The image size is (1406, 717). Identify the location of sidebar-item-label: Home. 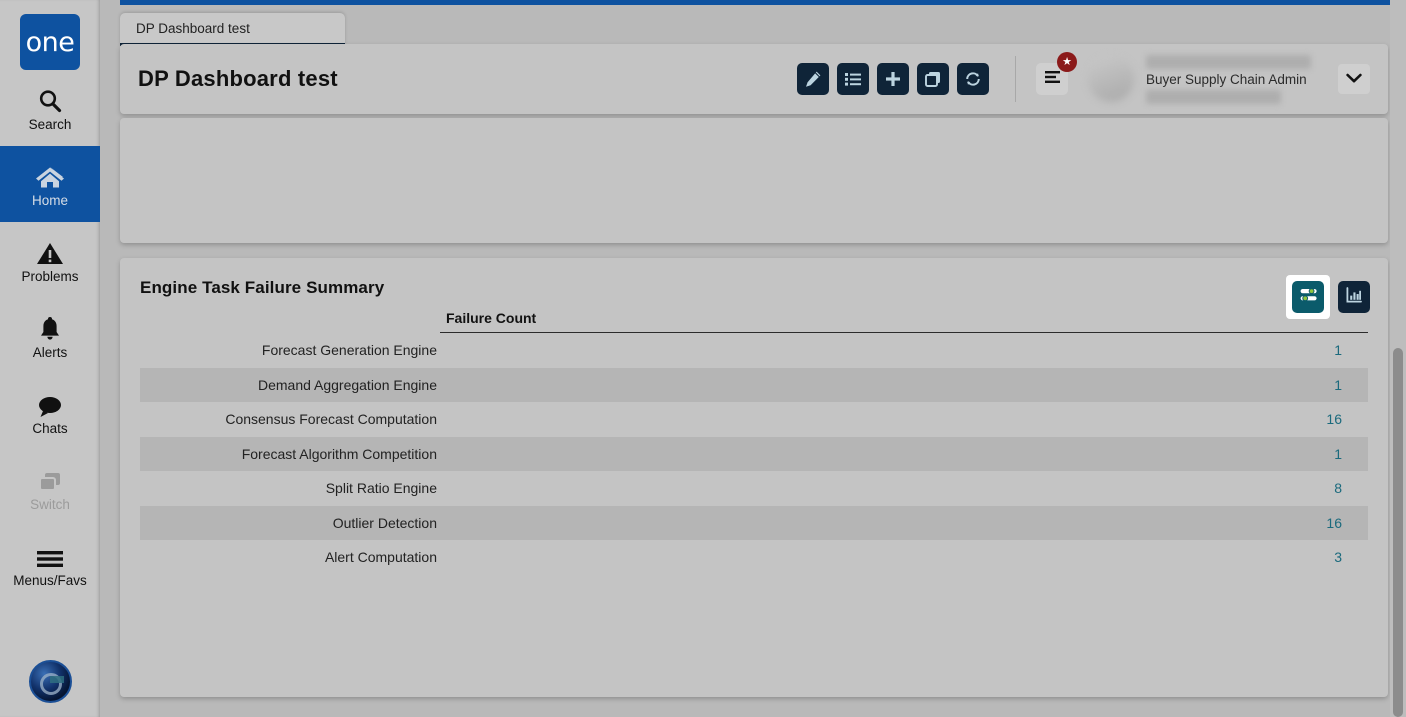
(49, 201).